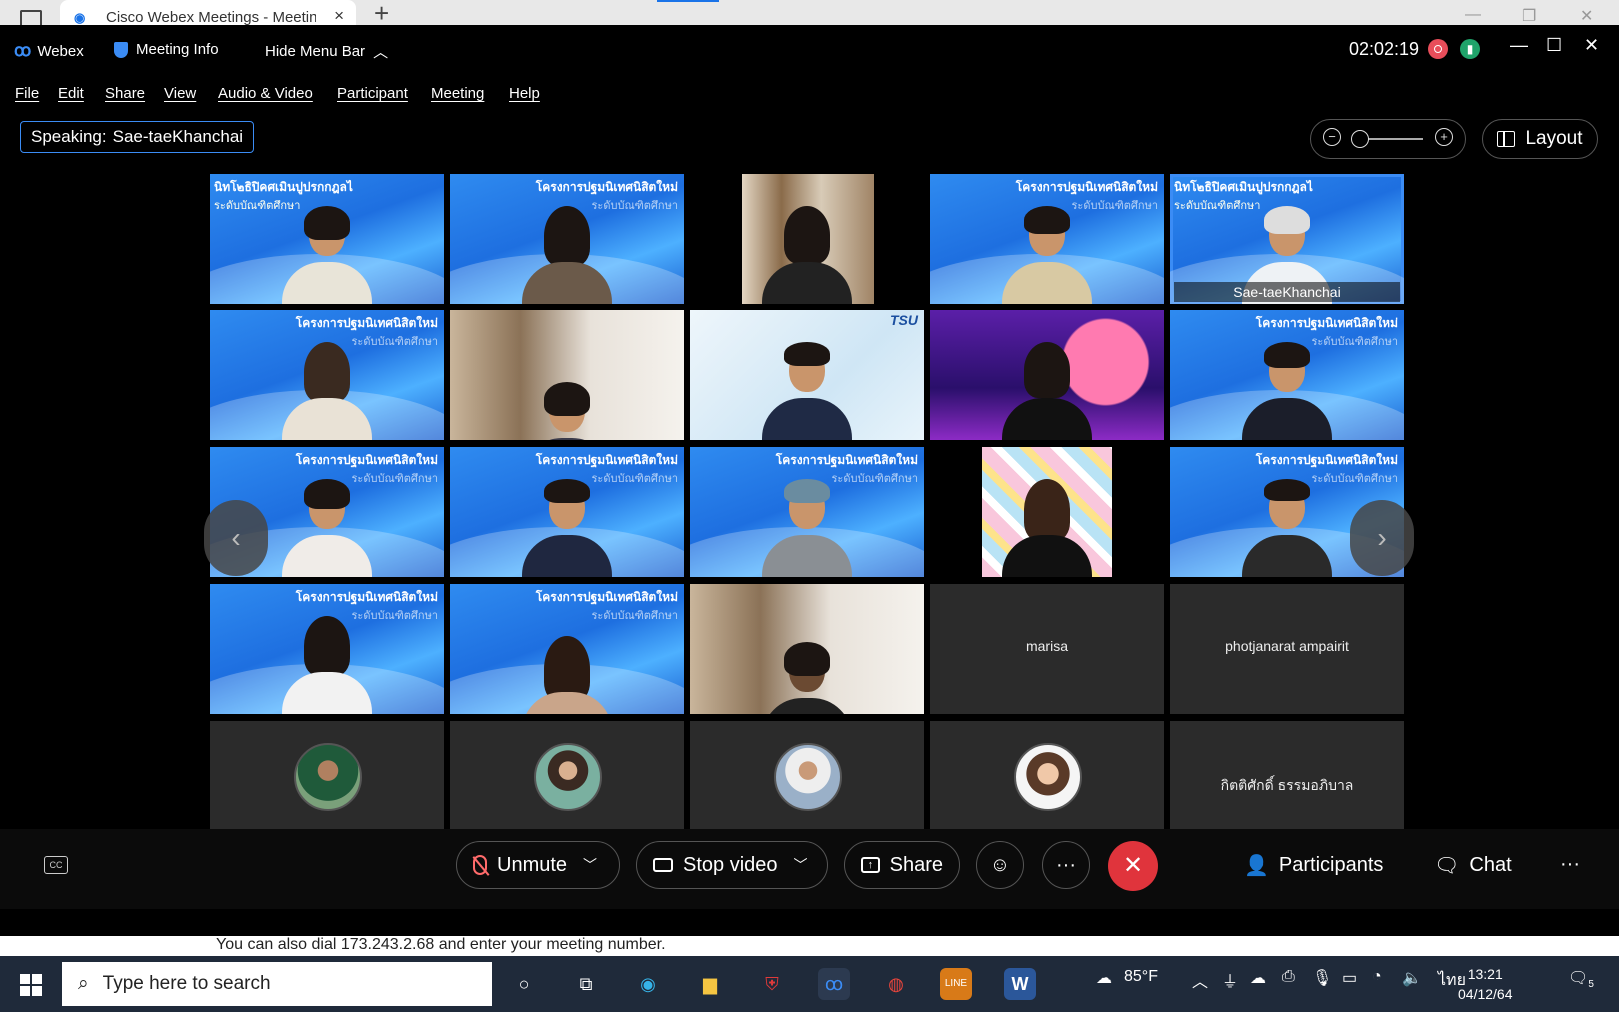  I want to click on unmute-button: Unmute ﹀, so click(538, 865).